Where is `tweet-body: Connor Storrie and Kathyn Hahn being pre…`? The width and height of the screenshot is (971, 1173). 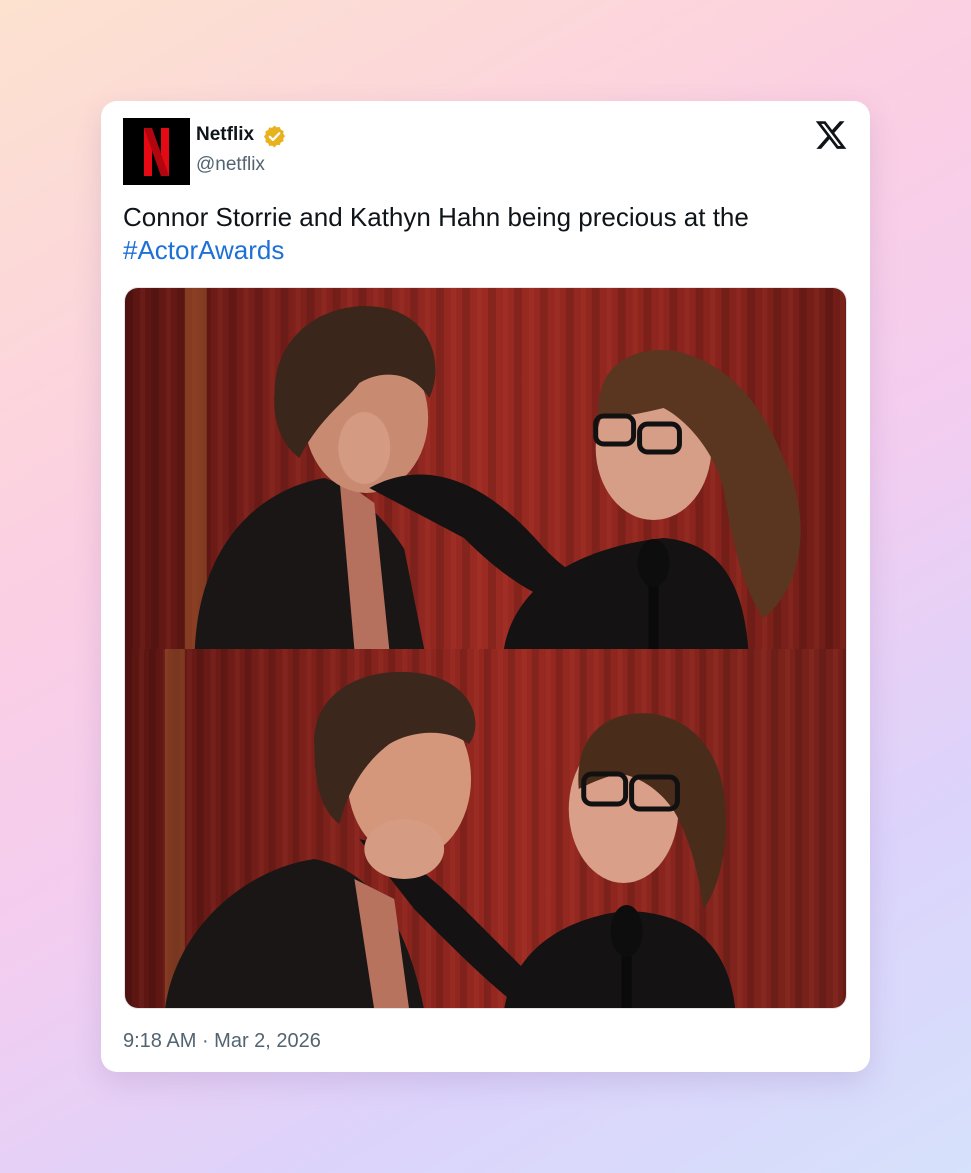
tweet-body: Connor Storrie and Kathyn Hahn being pre… is located at coordinates (436, 217).